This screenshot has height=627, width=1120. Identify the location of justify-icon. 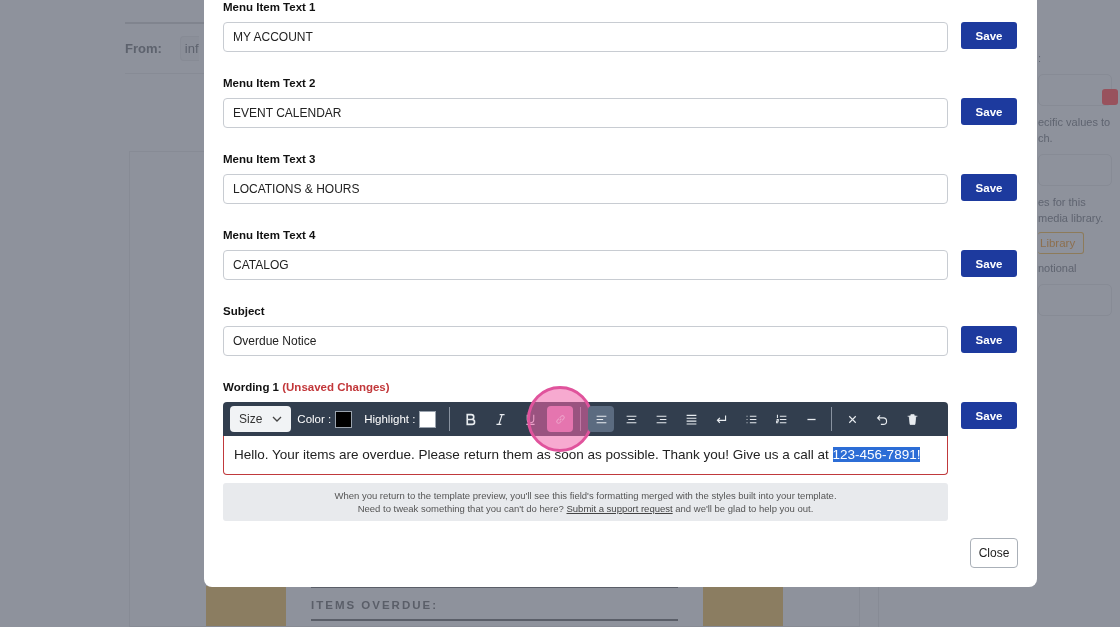
(691, 419).